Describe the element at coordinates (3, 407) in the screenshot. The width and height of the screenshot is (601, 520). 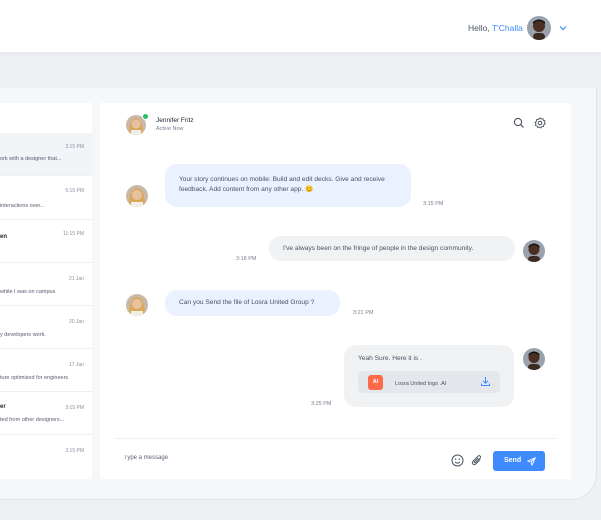
I see `conversation-name: er` at that location.